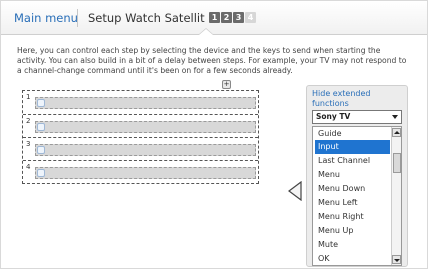 This screenshot has width=428, height=269. I want to click on header: Main menu Setup Watch Satellit 1 2 3 4, so click(214, 18).